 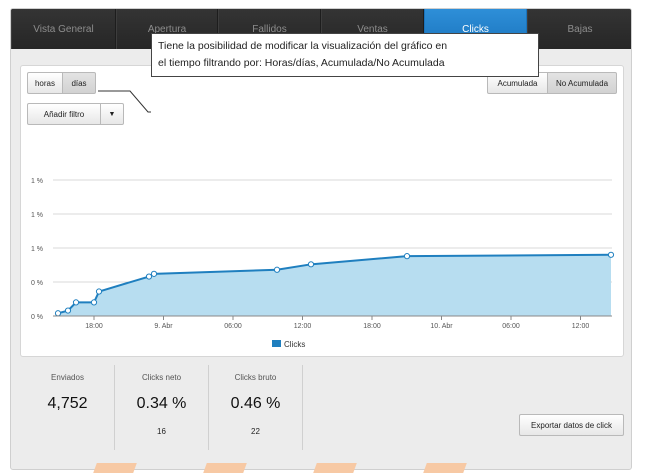 I want to click on tab-bajas: Bajas, so click(x=579, y=29).